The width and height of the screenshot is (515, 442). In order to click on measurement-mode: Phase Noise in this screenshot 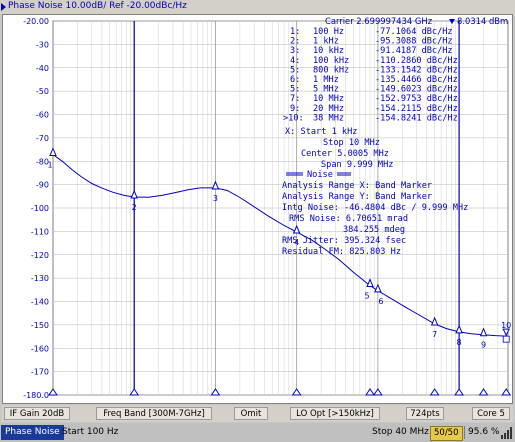, I will do `click(32, 432)`.